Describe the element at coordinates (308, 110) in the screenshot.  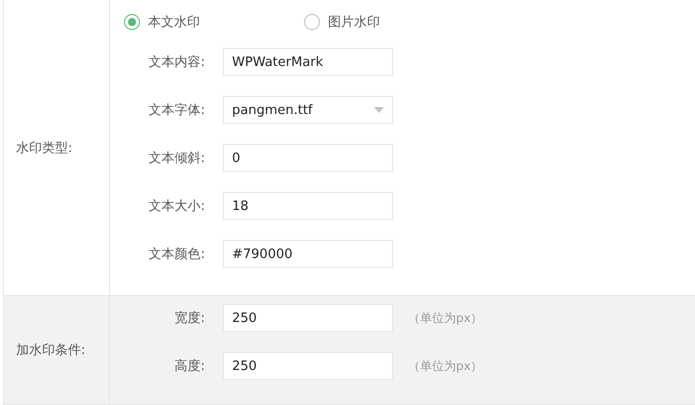
I see `font-dropdown: pangmen.ttf` at that location.